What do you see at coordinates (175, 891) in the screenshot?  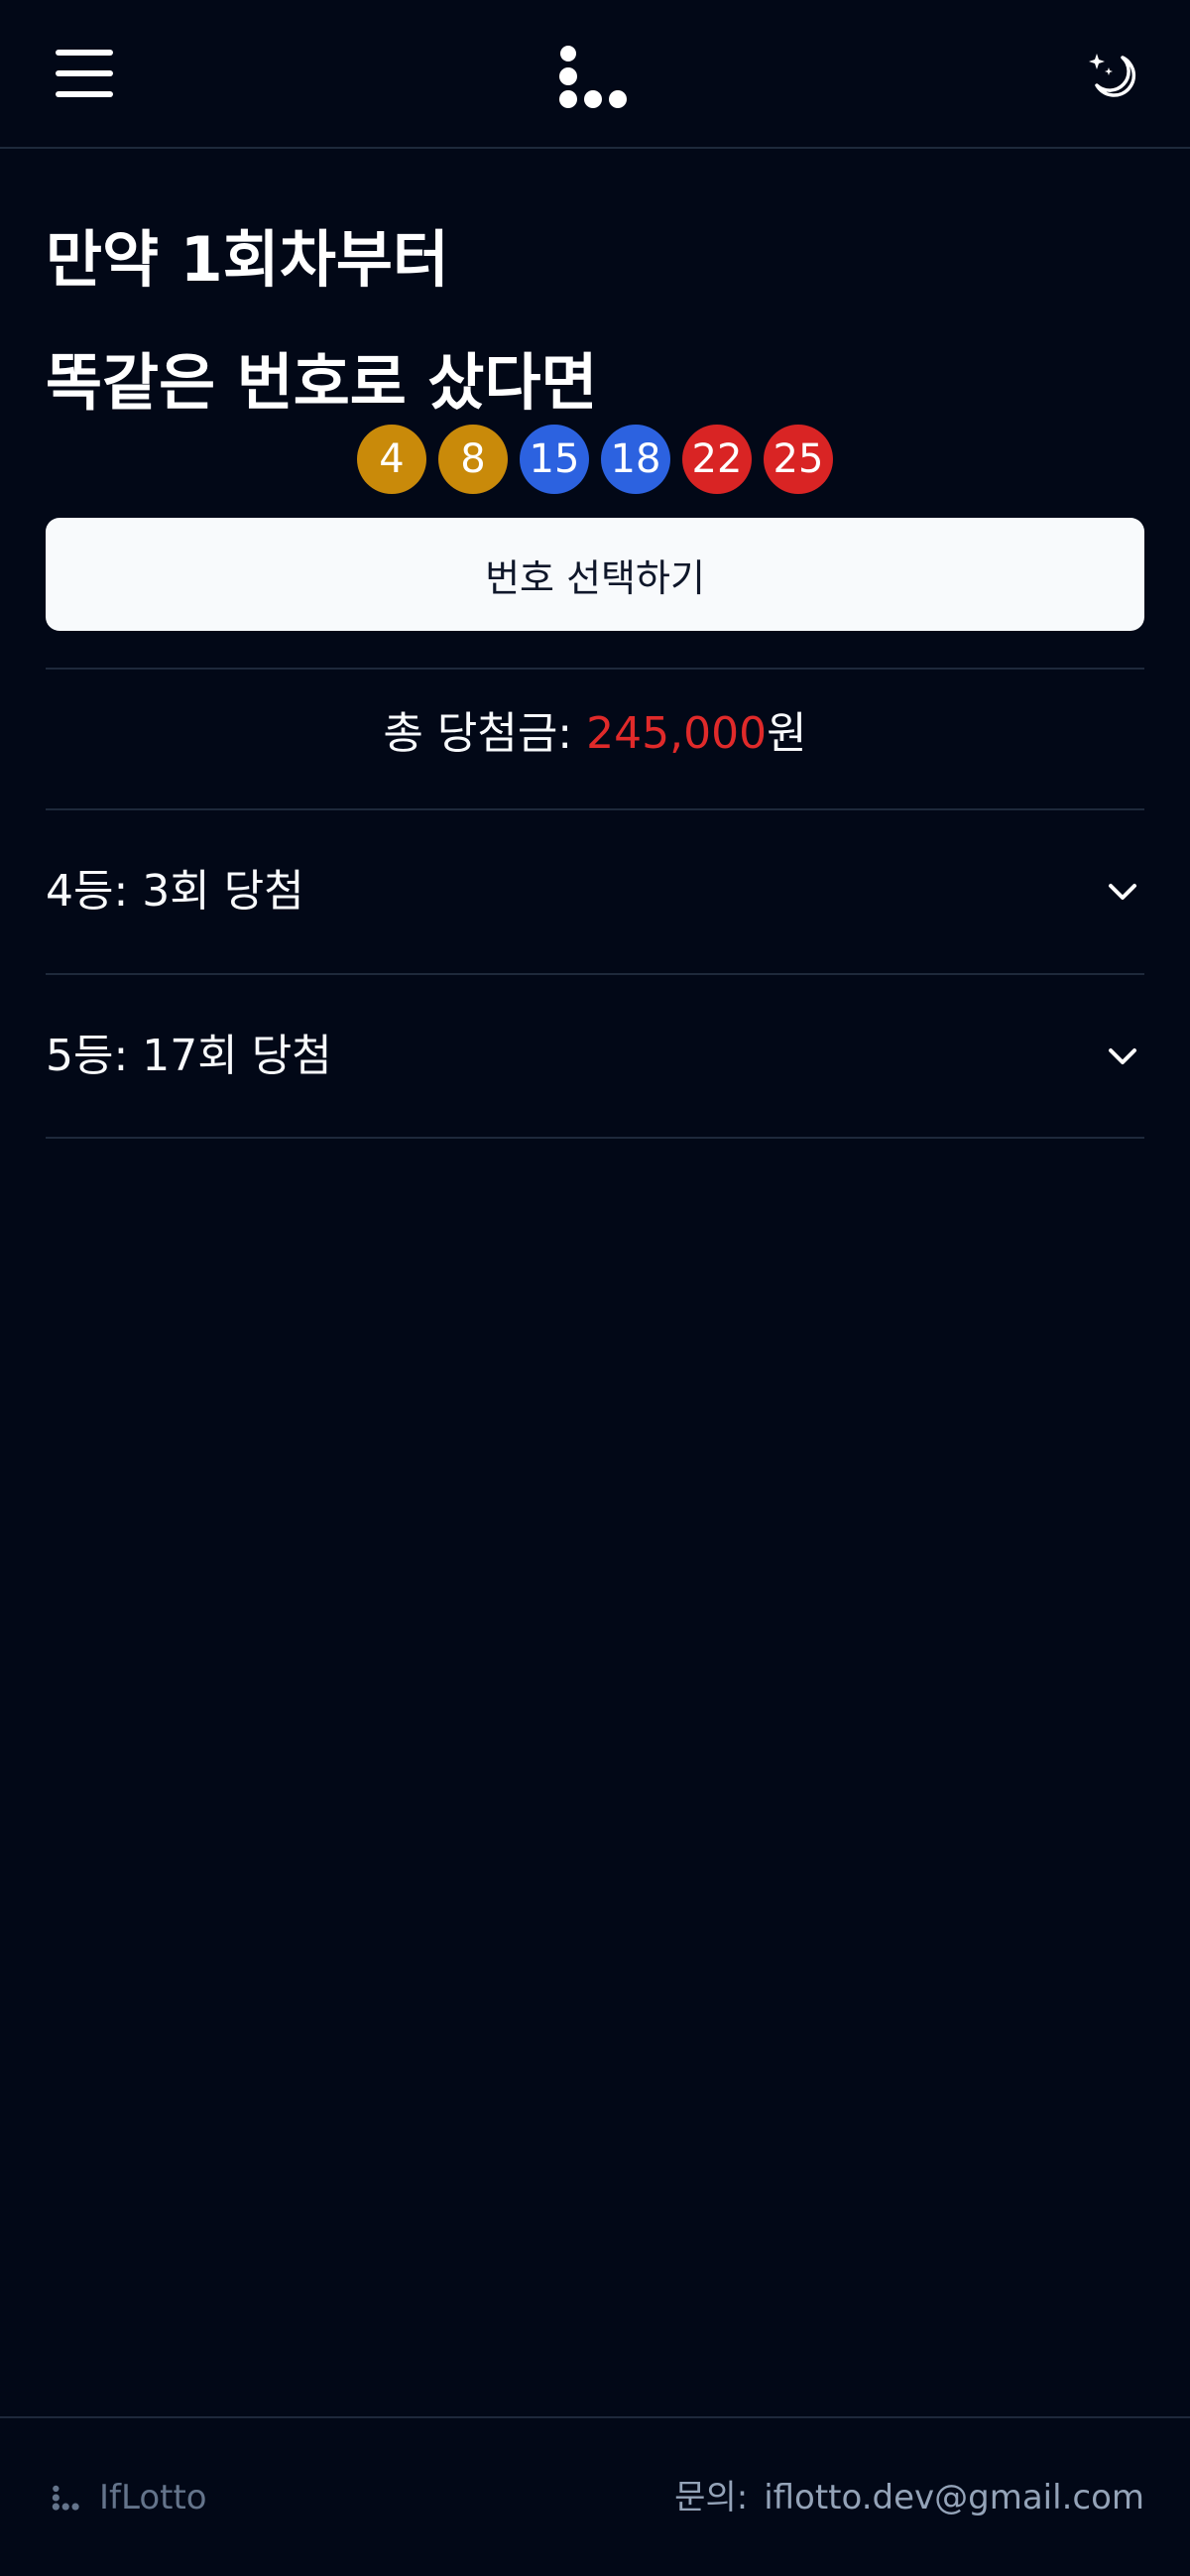 I see `result-label: 4등: 3회 당첨` at bounding box center [175, 891].